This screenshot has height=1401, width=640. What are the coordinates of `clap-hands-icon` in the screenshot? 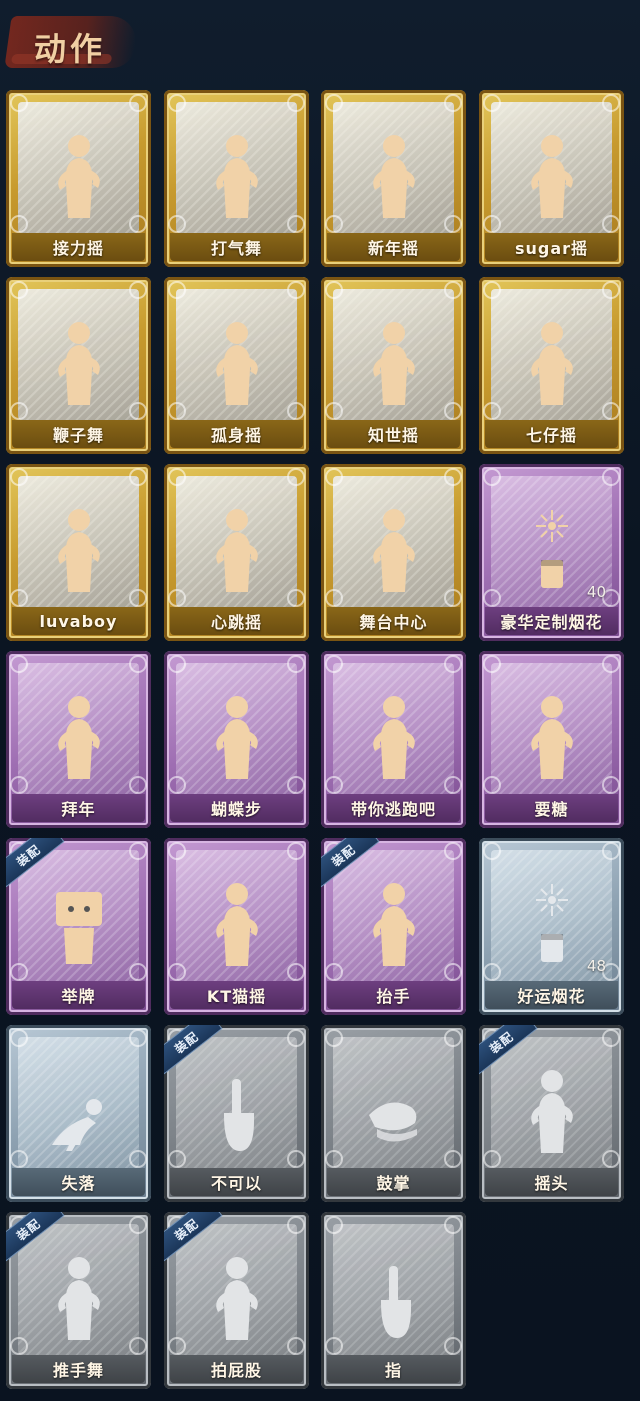 It's located at (392, 1122).